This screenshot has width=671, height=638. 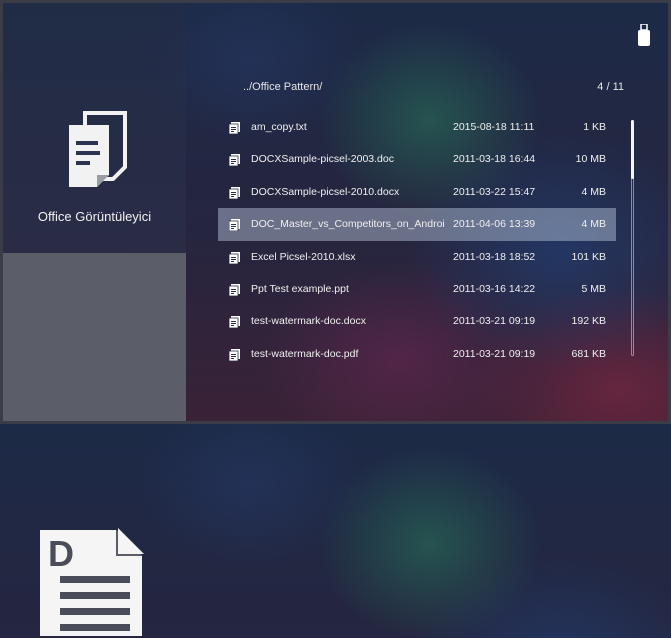 What do you see at coordinates (494, 191) in the screenshot?
I see `file-date: 2011-03-22 15:47` at bounding box center [494, 191].